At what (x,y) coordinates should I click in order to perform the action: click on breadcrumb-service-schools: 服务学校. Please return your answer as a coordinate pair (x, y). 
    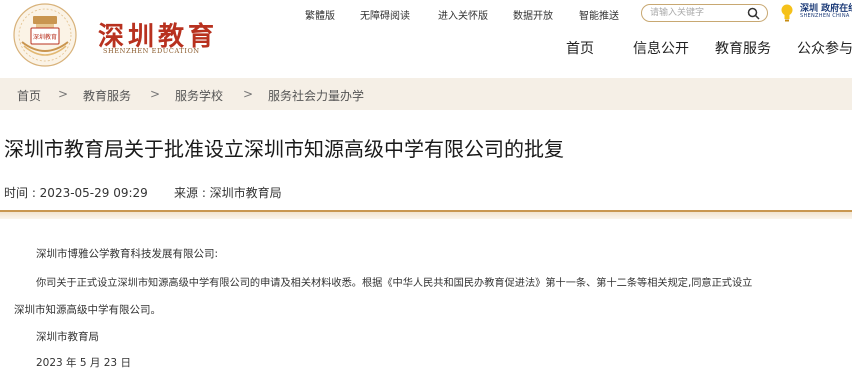
    Looking at the image, I should click on (199, 95).